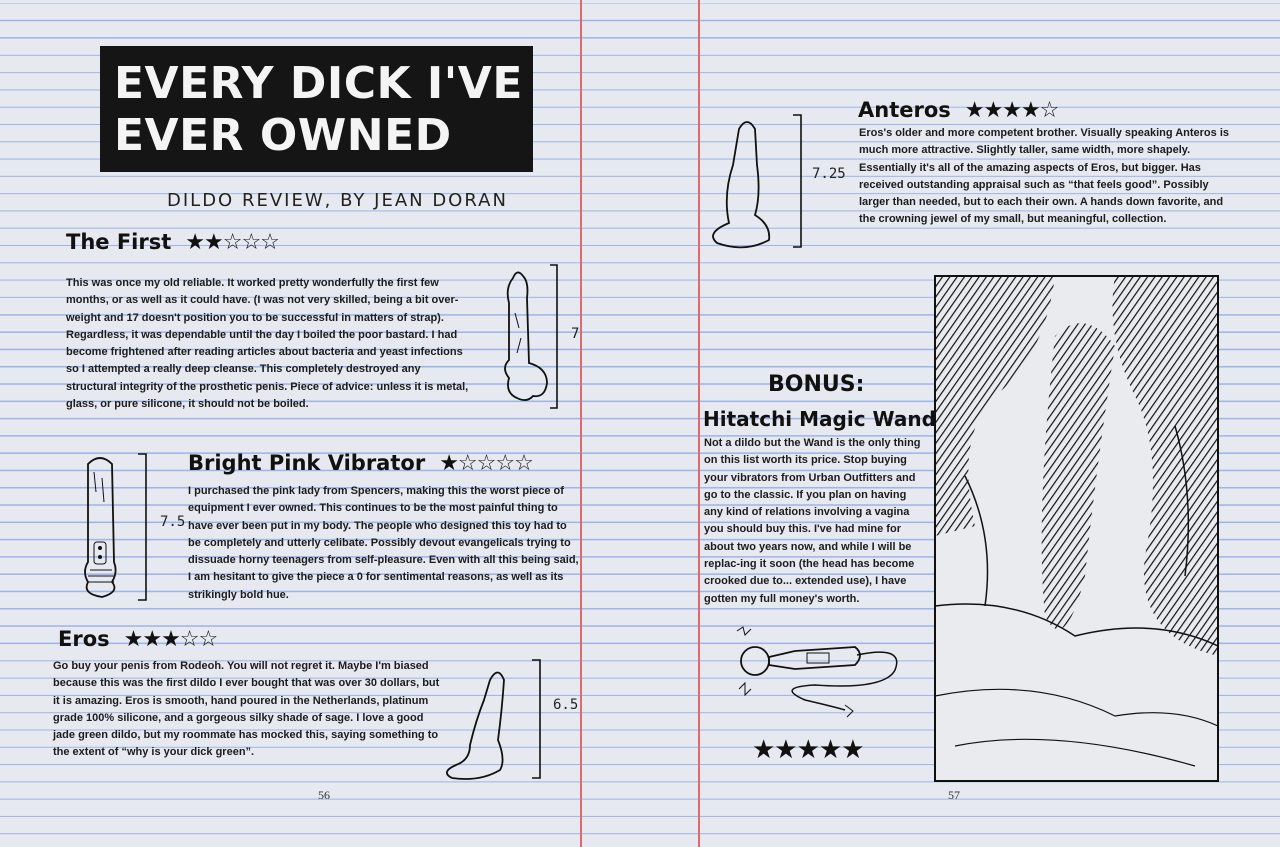  Describe the element at coordinates (486, 463) in the screenshot. I see `star-rating: ★☆☆☆☆` at that location.